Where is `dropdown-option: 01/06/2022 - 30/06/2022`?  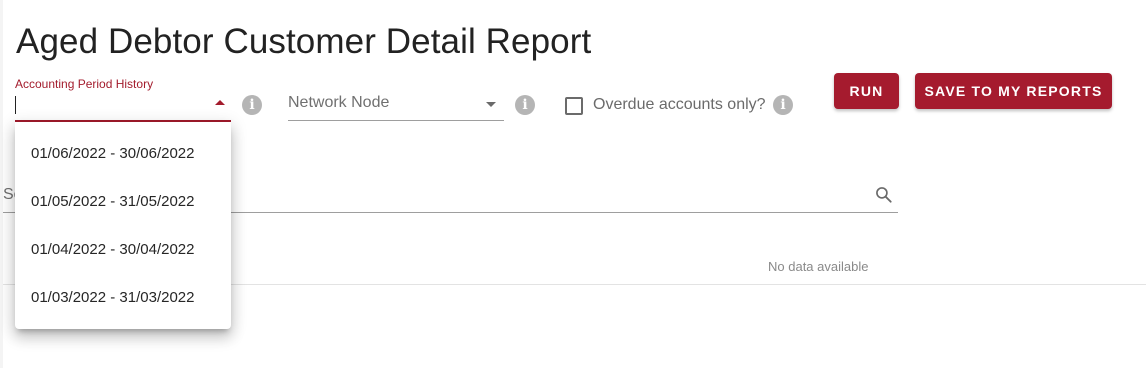 dropdown-option: 01/06/2022 - 30/06/2022 is located at coordinates (123, 154).